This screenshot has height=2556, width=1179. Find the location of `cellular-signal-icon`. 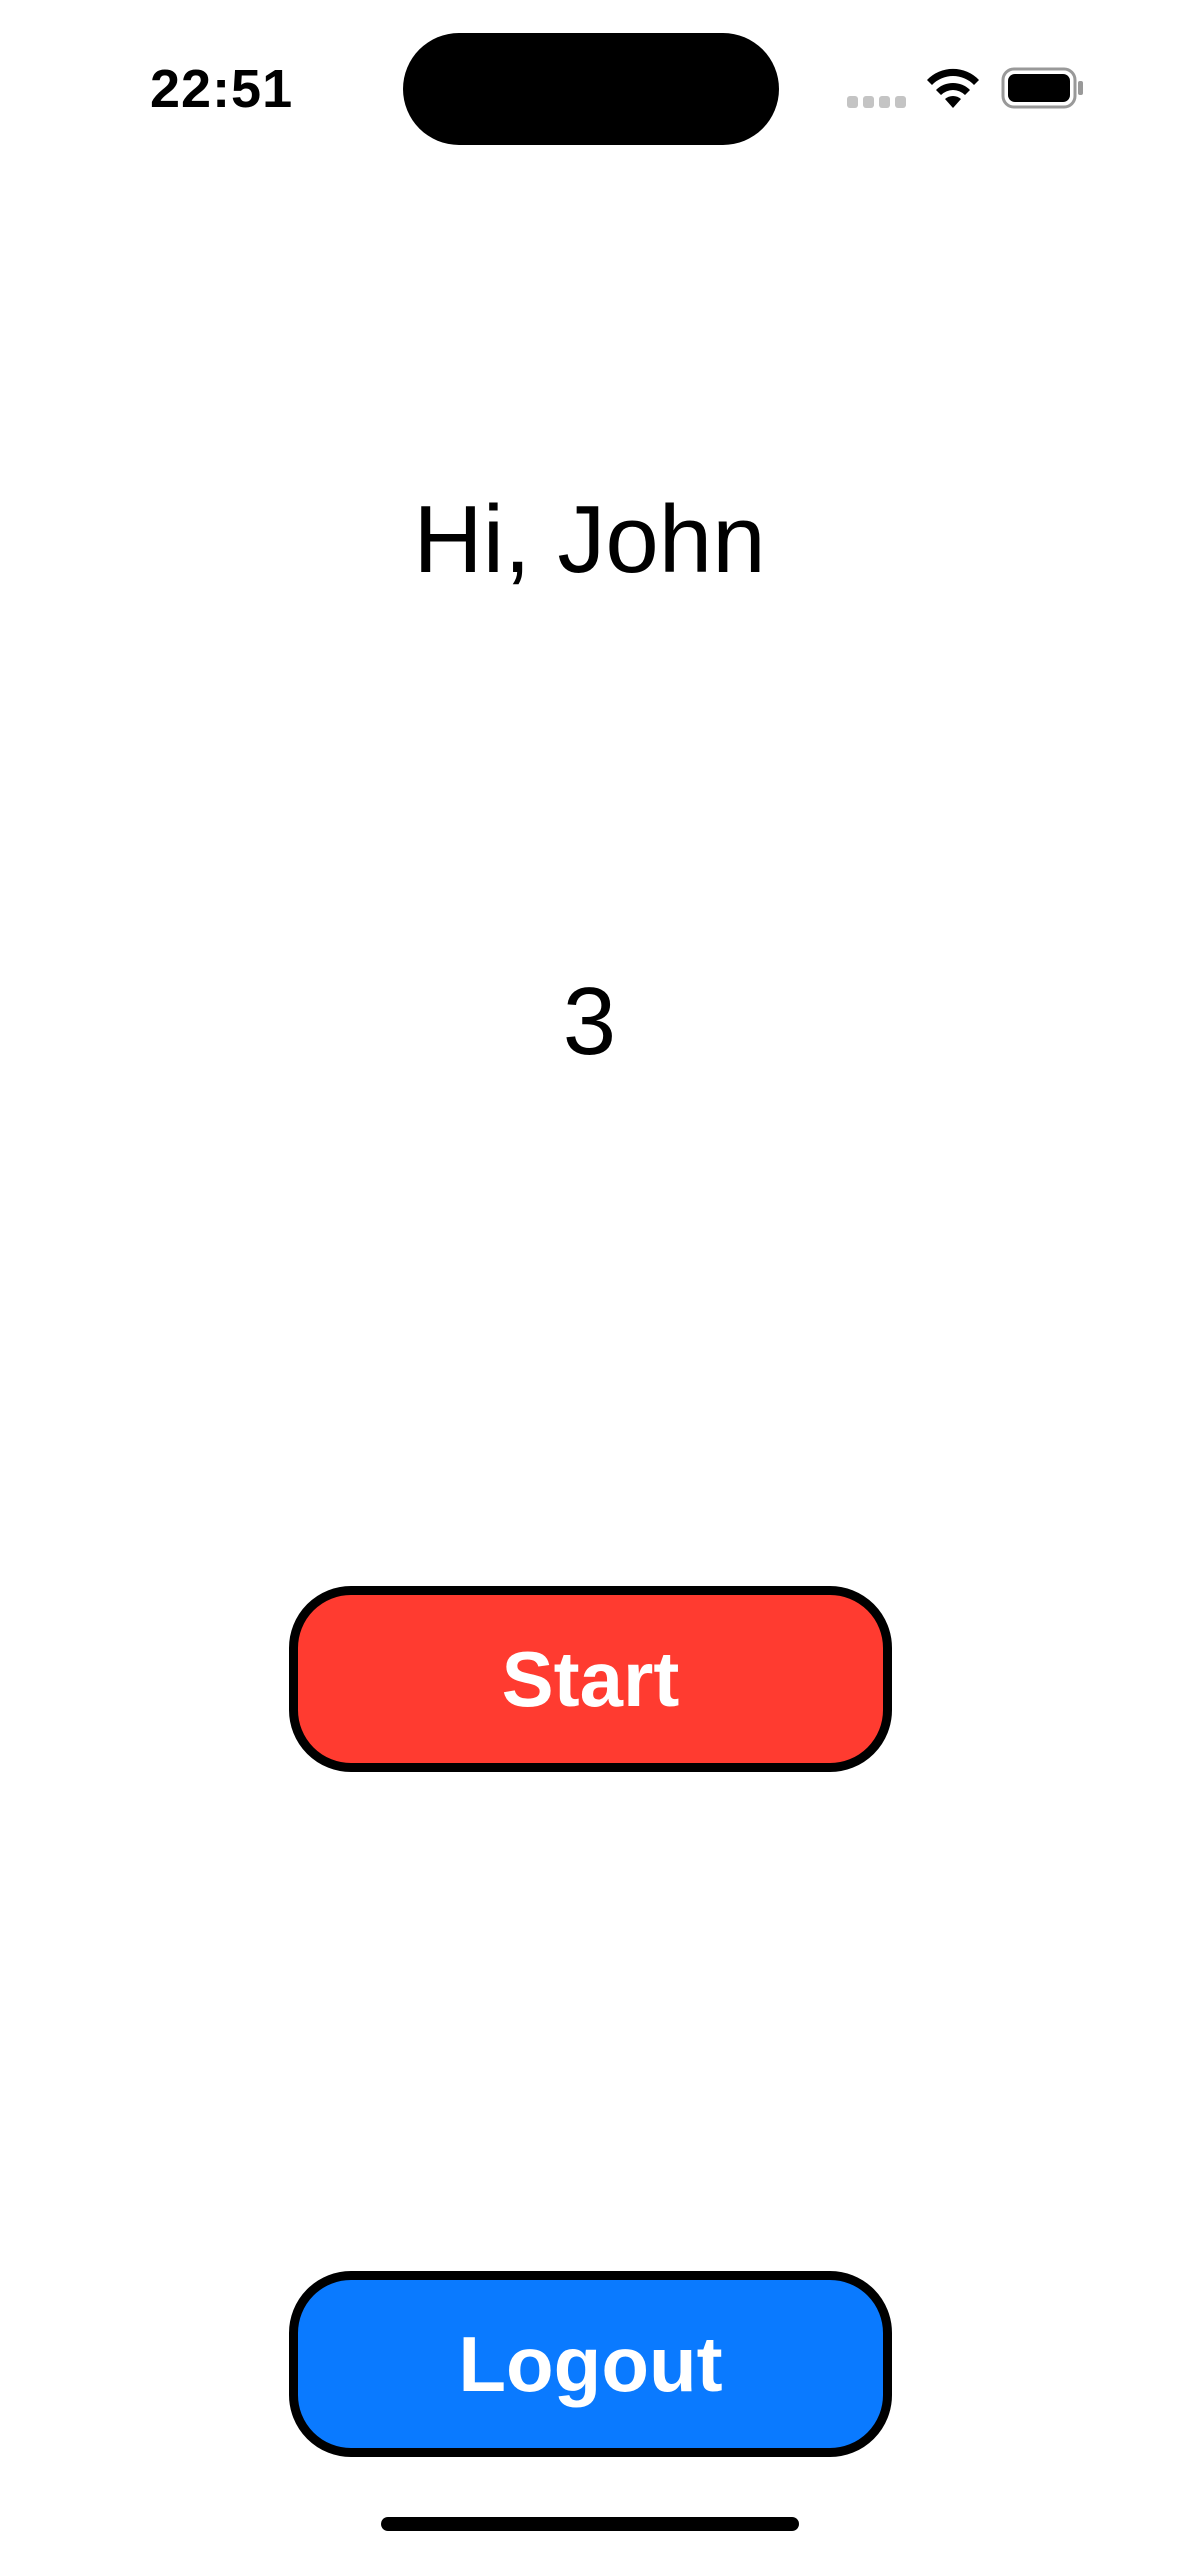

cellular-signal-icon is located at coordinates (877, 102).